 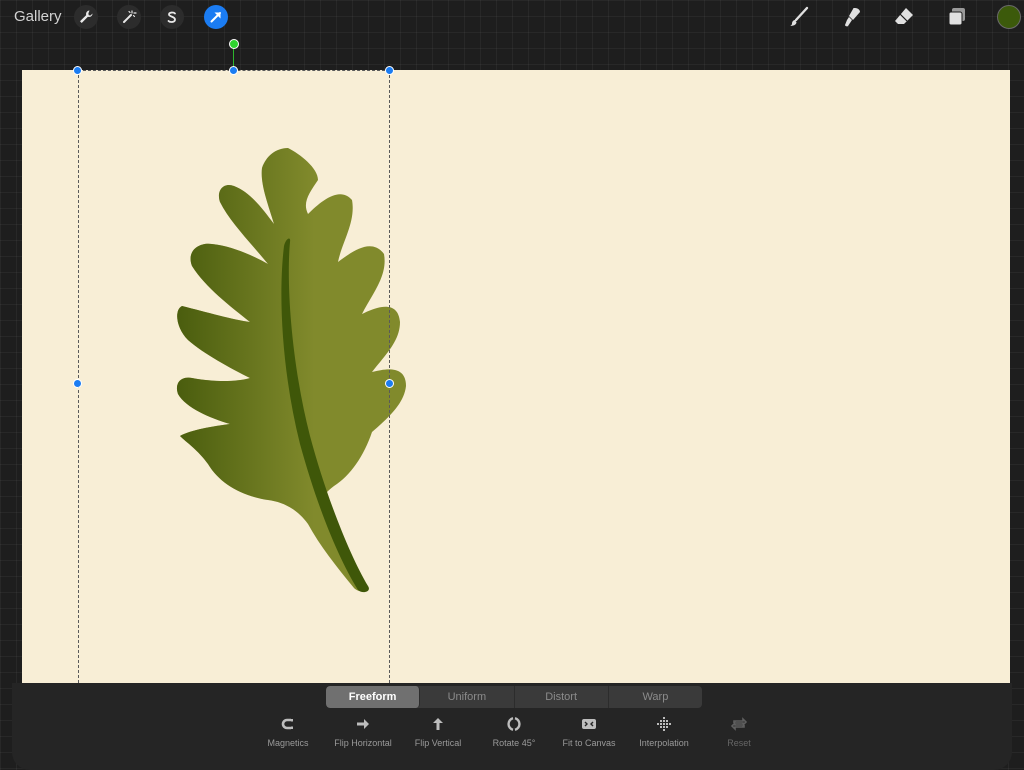 I want to click on reset-icon, so click(x=739, y=725).